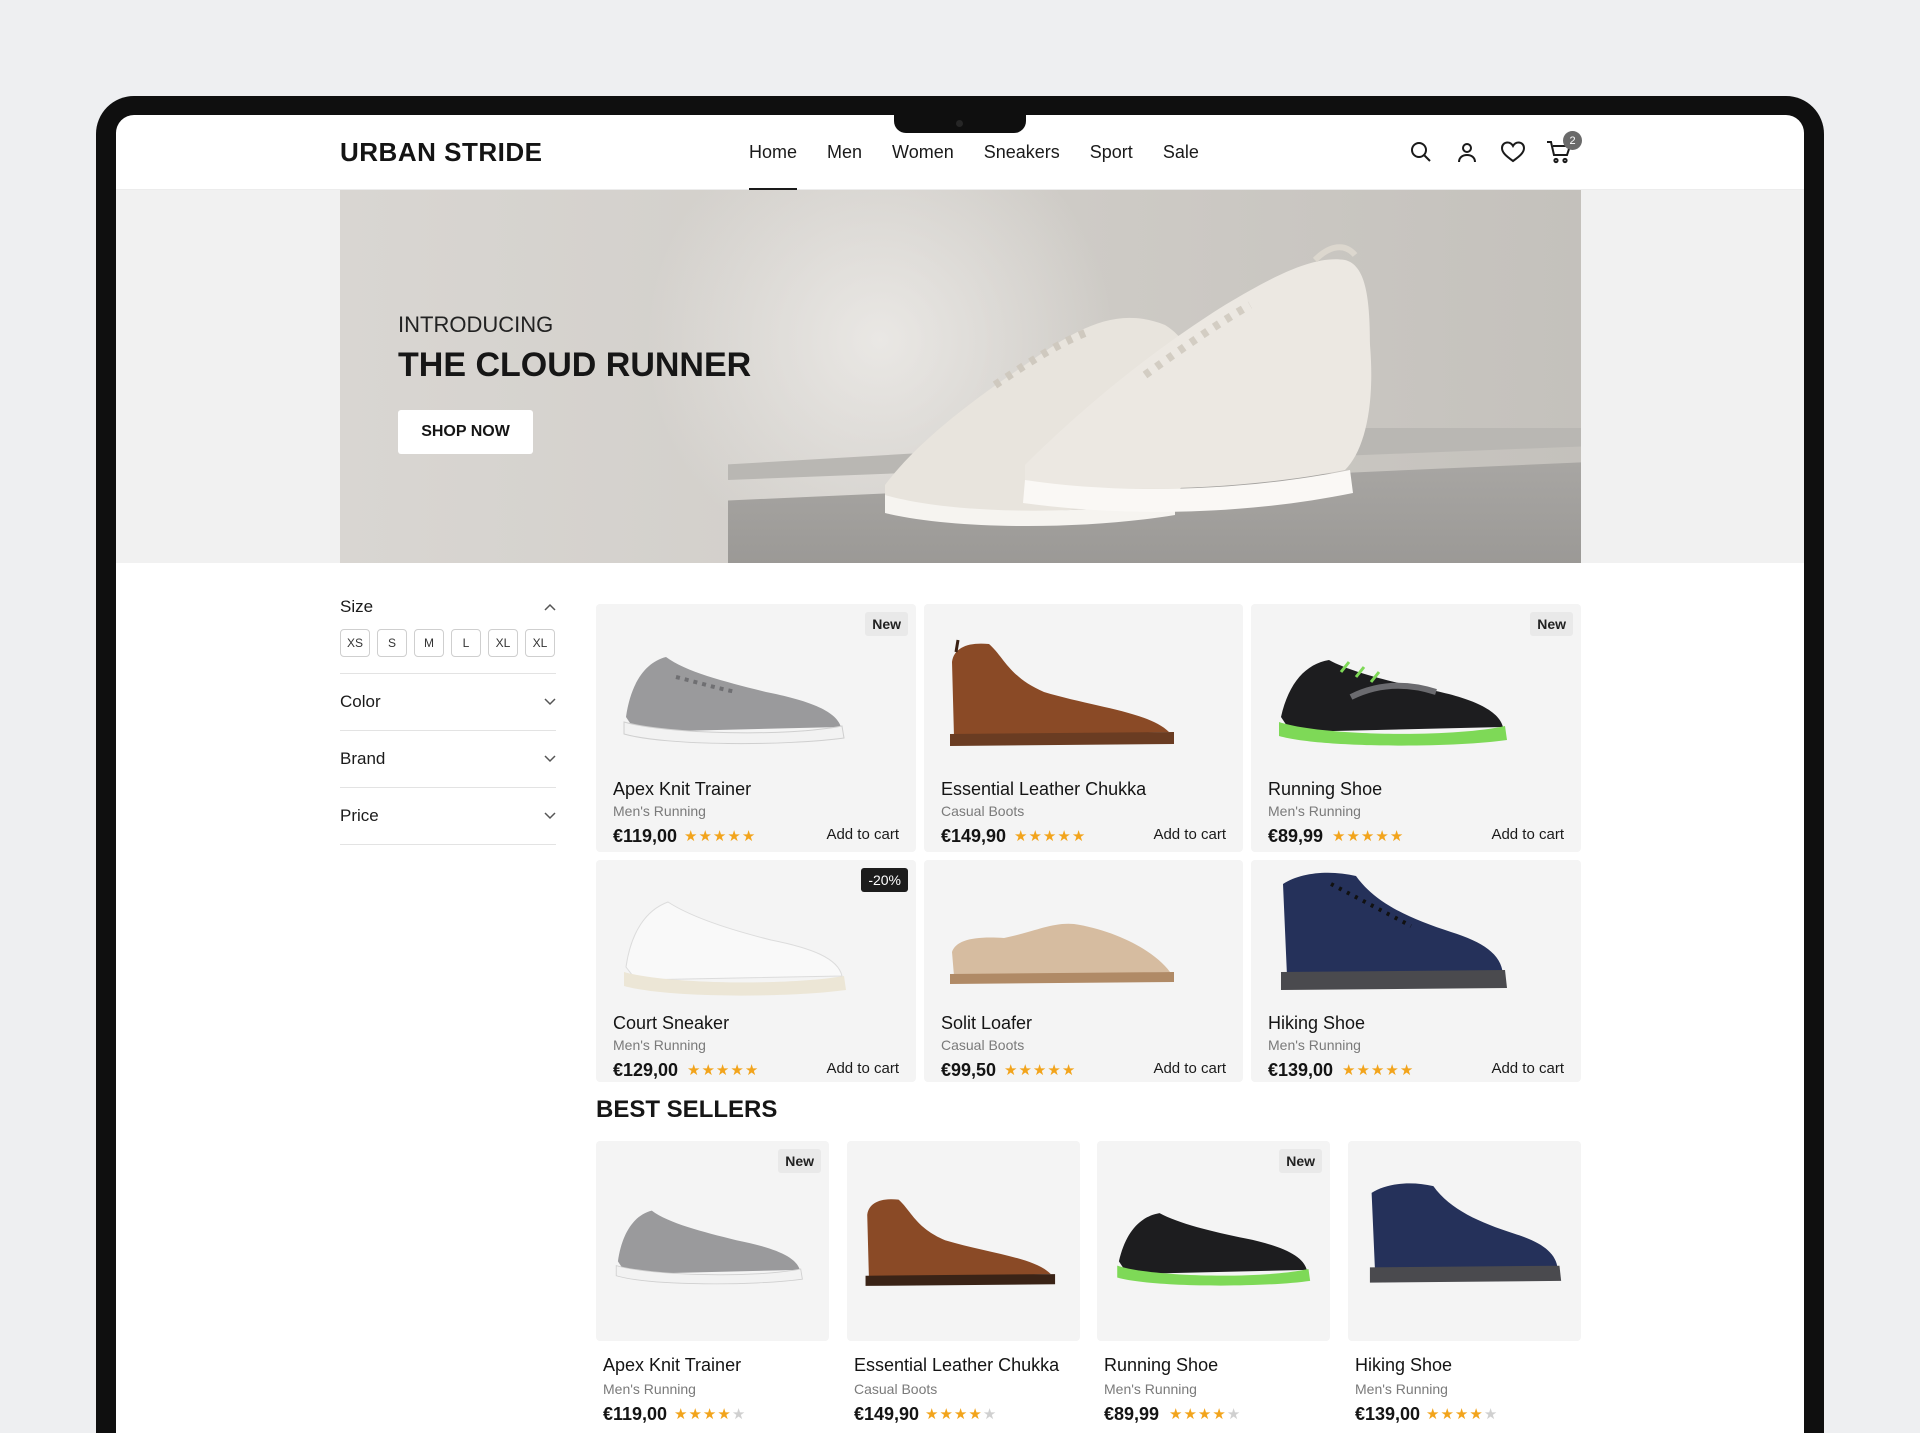  What do you see at coordinates (887, 1414) in the screenshot?
I see `product-price: €149,90` at bounding box center [887, 1414].